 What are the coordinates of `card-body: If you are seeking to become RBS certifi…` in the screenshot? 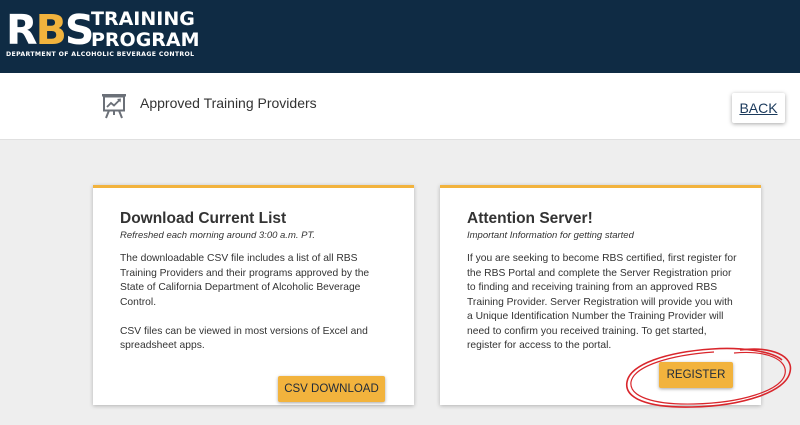 It's located at (603, 303).